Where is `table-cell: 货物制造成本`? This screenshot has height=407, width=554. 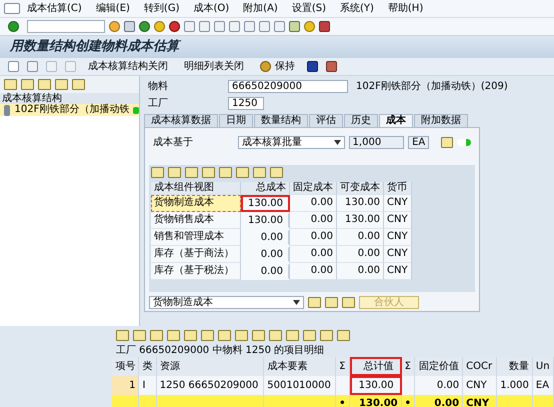 table-cell: 货物制造成本 is located at coordinates (196, 203).